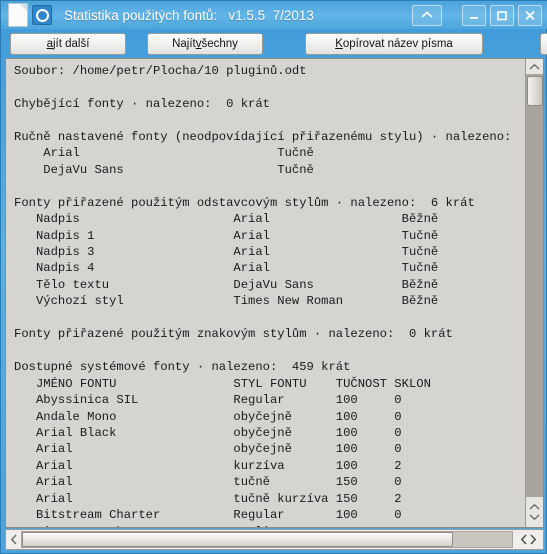 This screenshot has width=547, height=554. What do you see at coordinates (71, 43) in the screenshot?
I see `find-next-label: jít další` at bounding box center [71, 43].